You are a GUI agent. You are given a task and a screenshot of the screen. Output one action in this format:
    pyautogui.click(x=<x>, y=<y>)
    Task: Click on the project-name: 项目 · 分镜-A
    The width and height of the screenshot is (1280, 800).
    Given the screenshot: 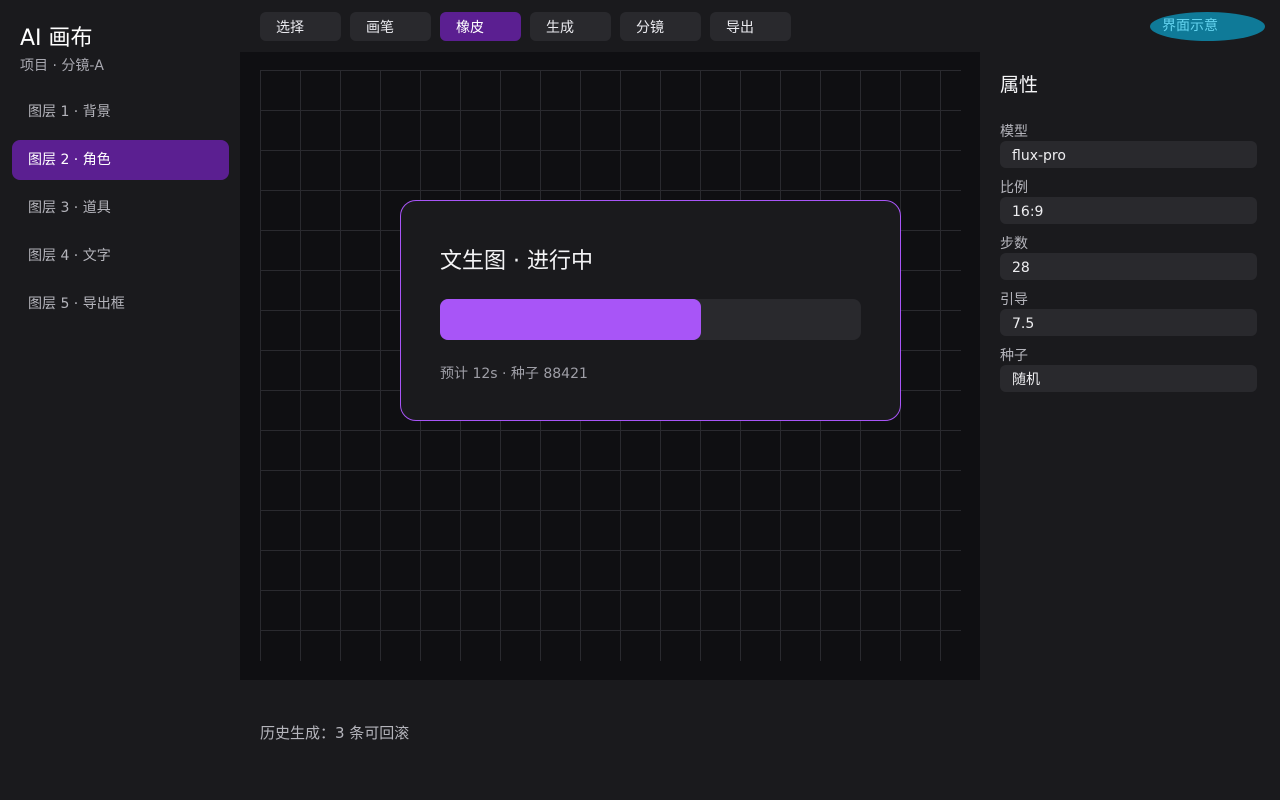 What is the action you would take?
    pyautogui.click(x=62, y=66)
    